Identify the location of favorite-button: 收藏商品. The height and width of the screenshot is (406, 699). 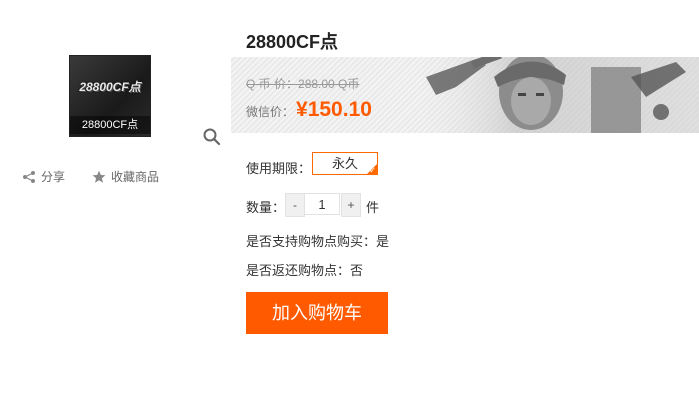
(125, 176).